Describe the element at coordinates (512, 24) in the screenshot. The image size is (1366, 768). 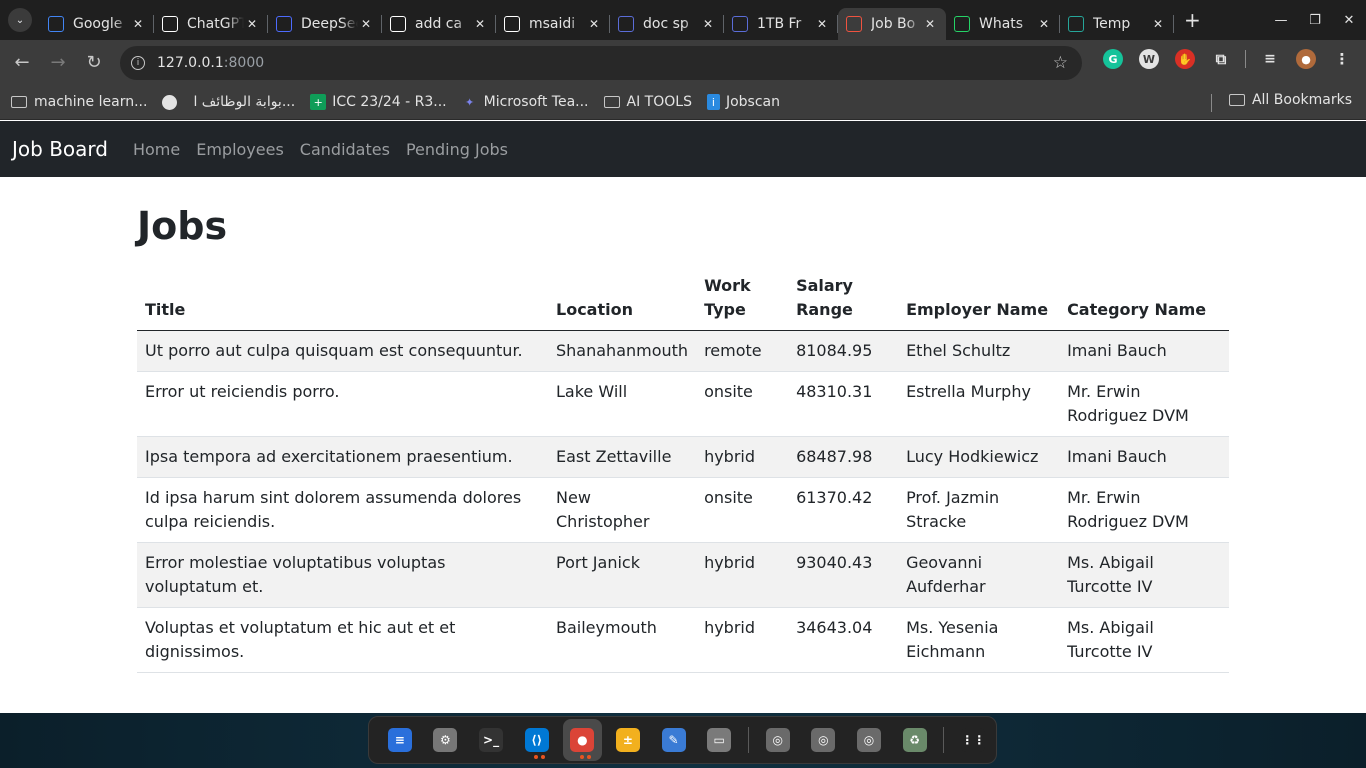
I see `github-icon` at that location.